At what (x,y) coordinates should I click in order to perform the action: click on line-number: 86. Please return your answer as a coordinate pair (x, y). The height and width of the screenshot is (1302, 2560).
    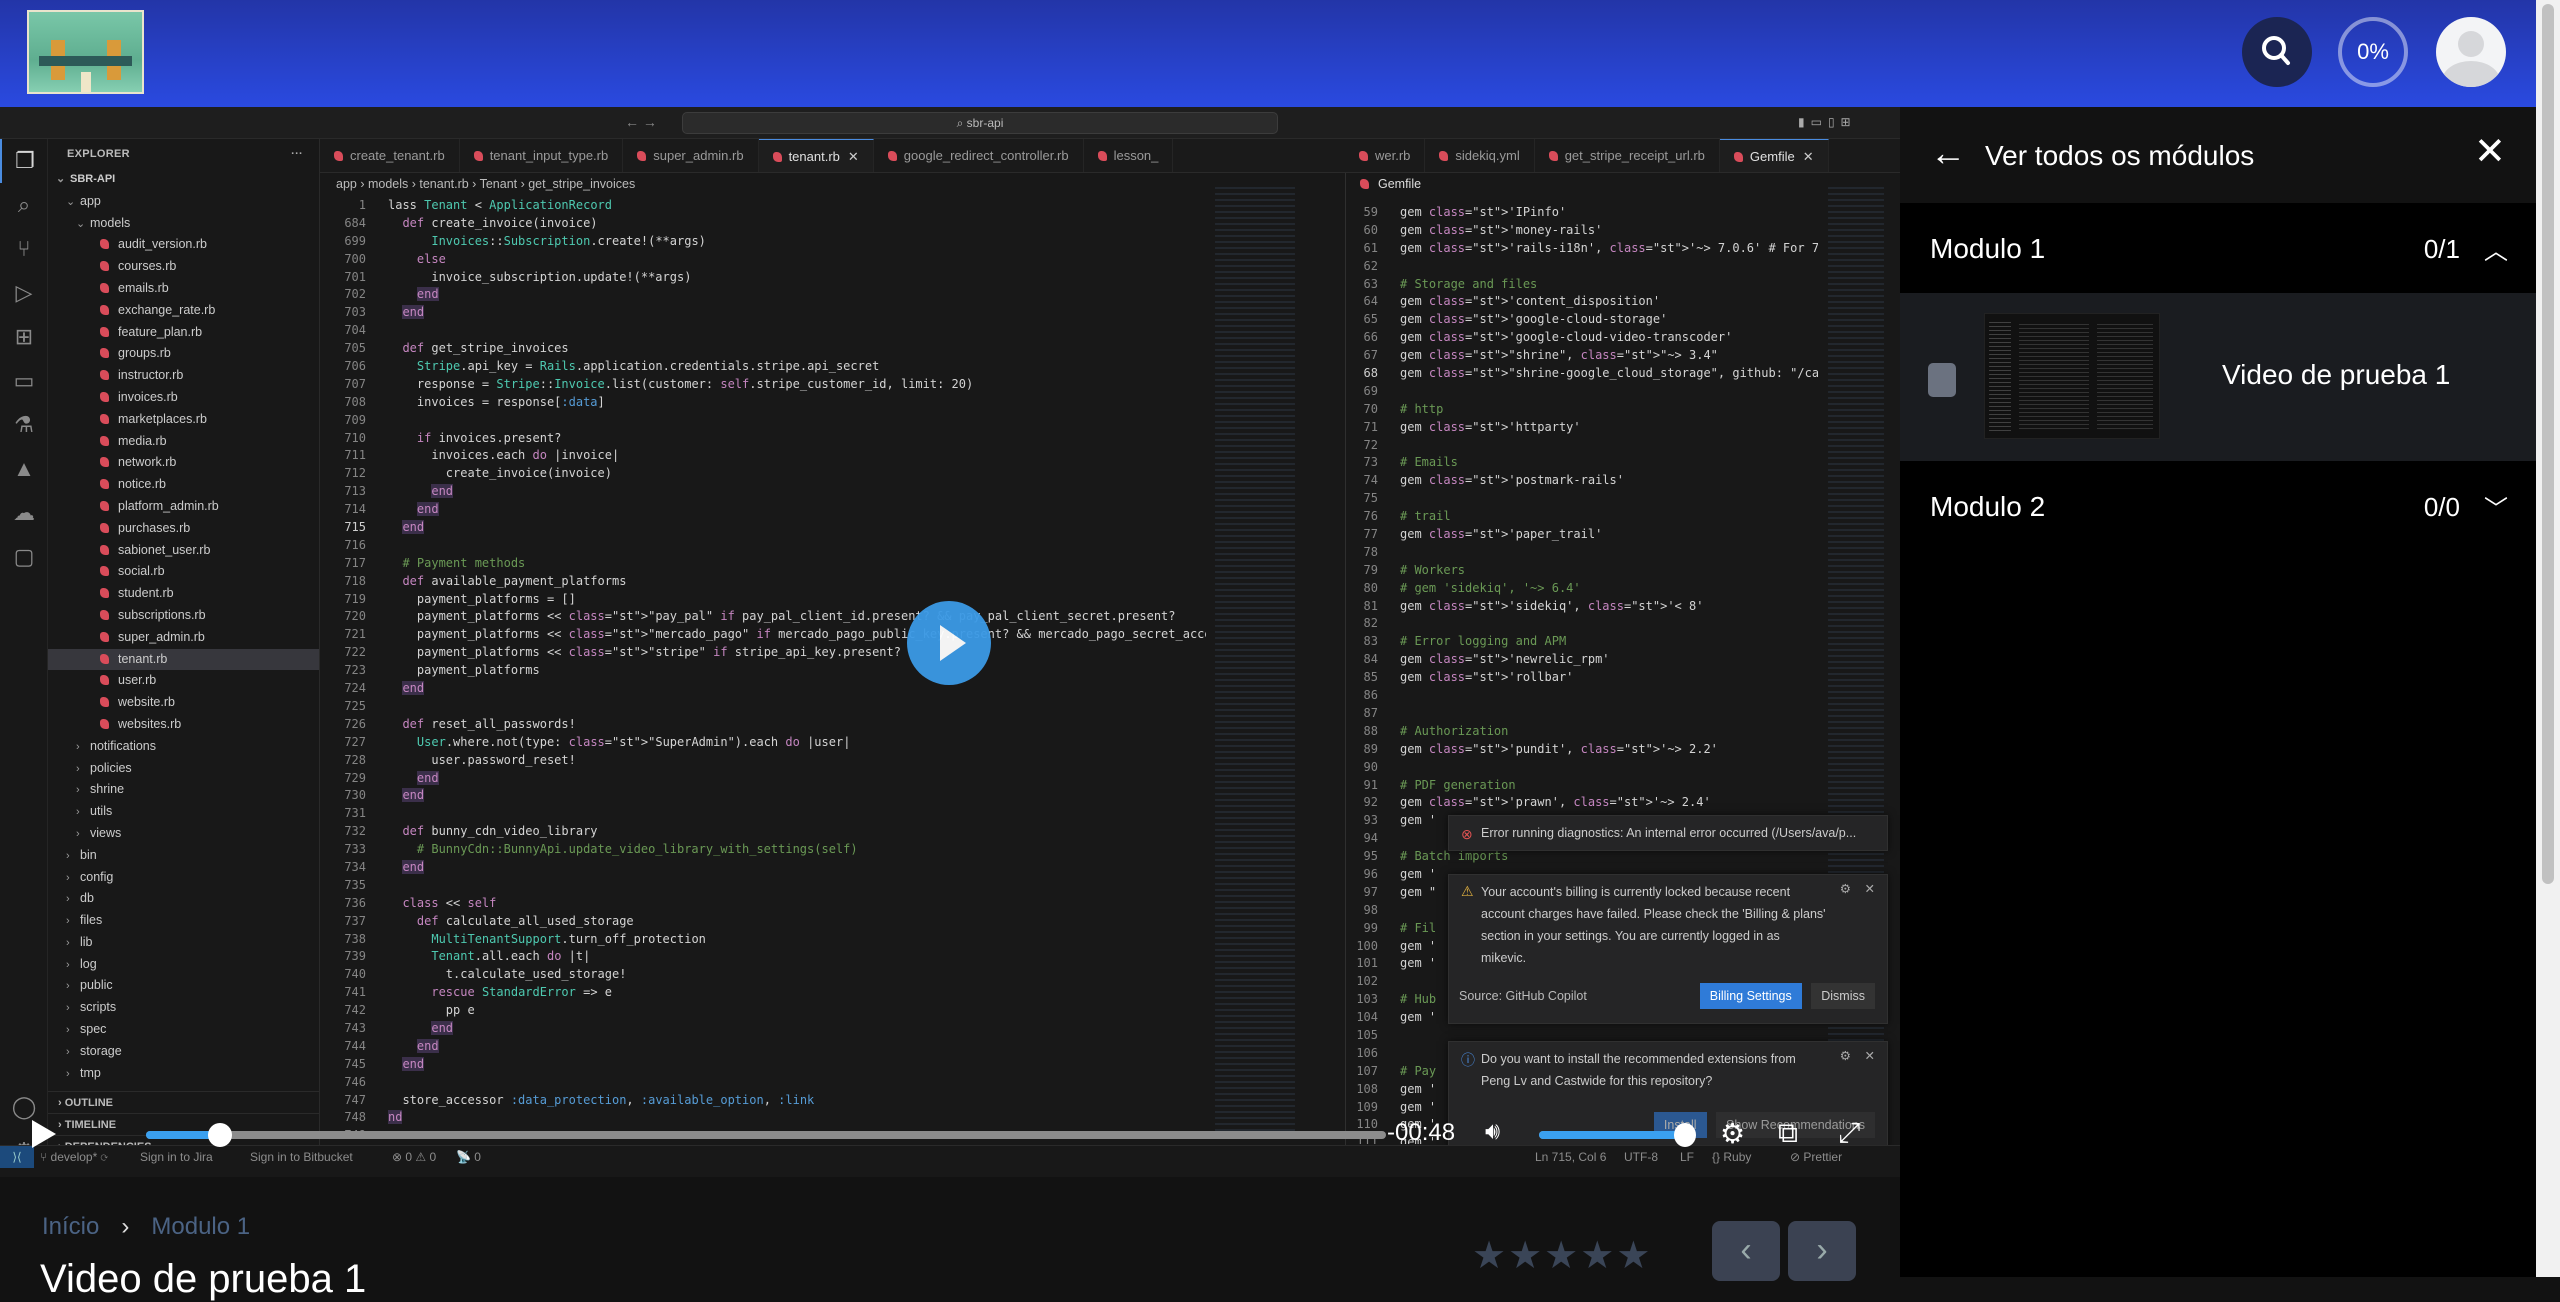
    Looking at the image, I should click on (1370, 695).